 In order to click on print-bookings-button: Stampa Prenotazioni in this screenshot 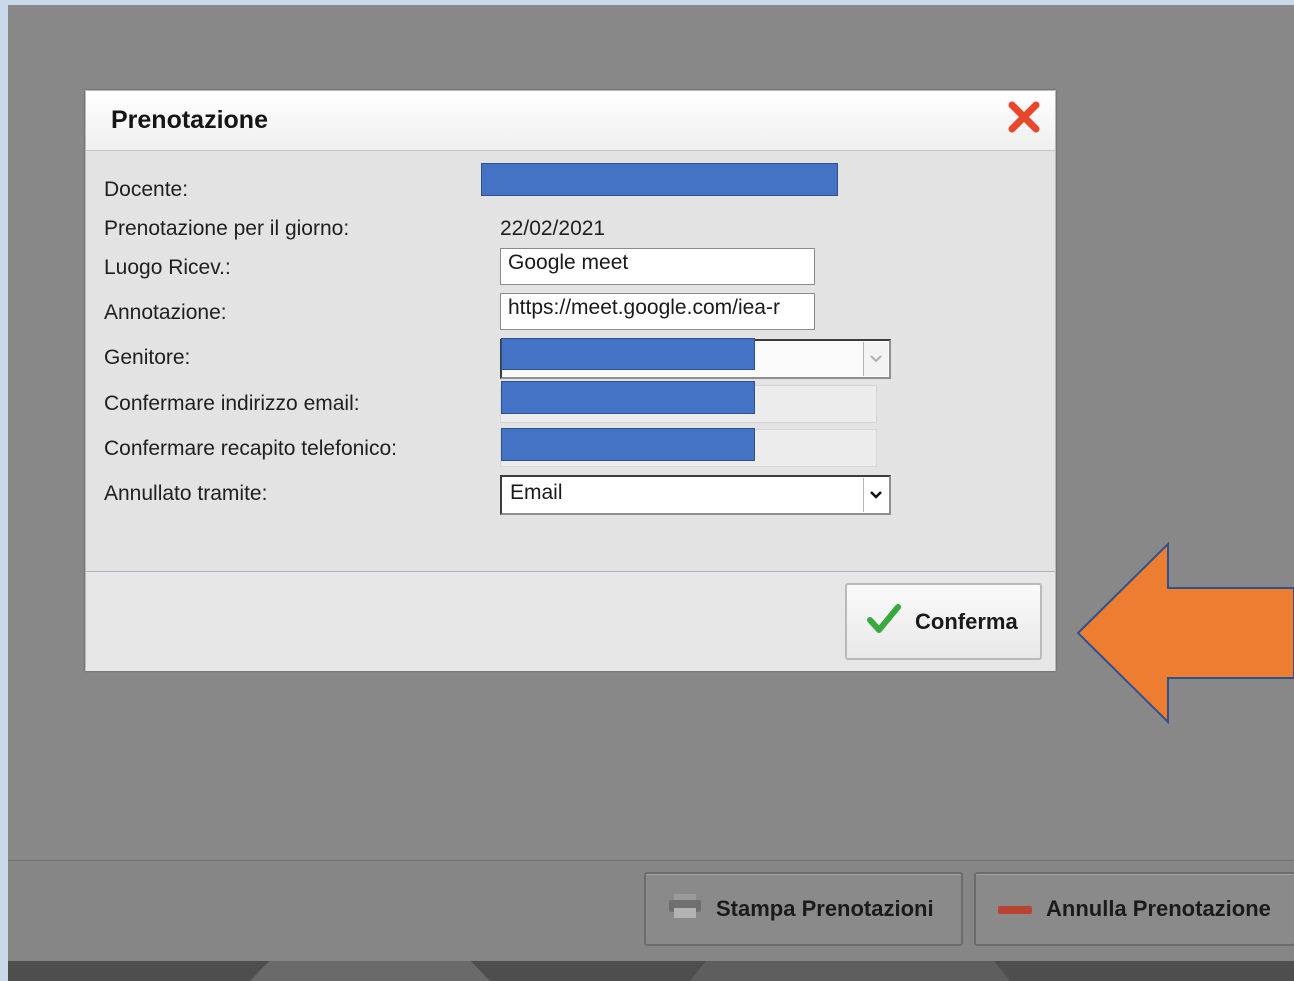, I will do `click(803, 909)`.